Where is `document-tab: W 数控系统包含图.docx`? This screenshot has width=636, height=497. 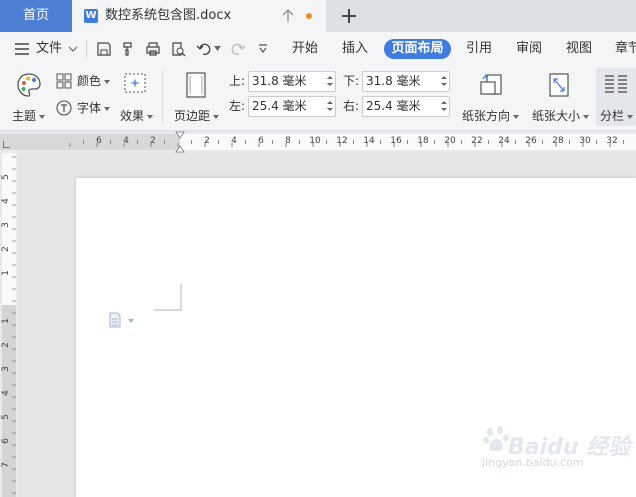 document-tab: W 数控系统包含图.docx is located at coordinates (199, 16).